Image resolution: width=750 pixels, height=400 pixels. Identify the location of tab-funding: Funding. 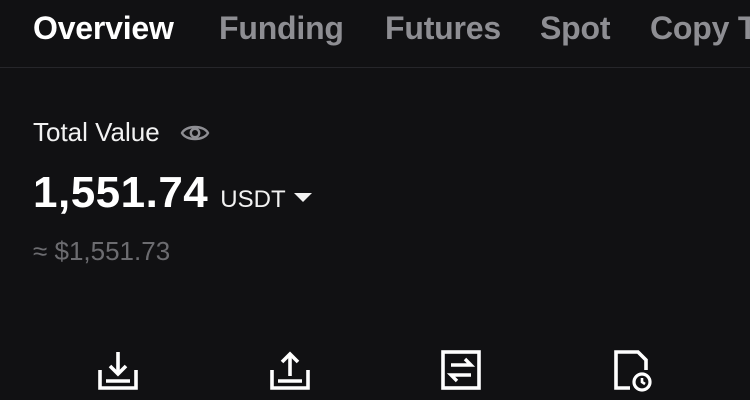
(281, 28).